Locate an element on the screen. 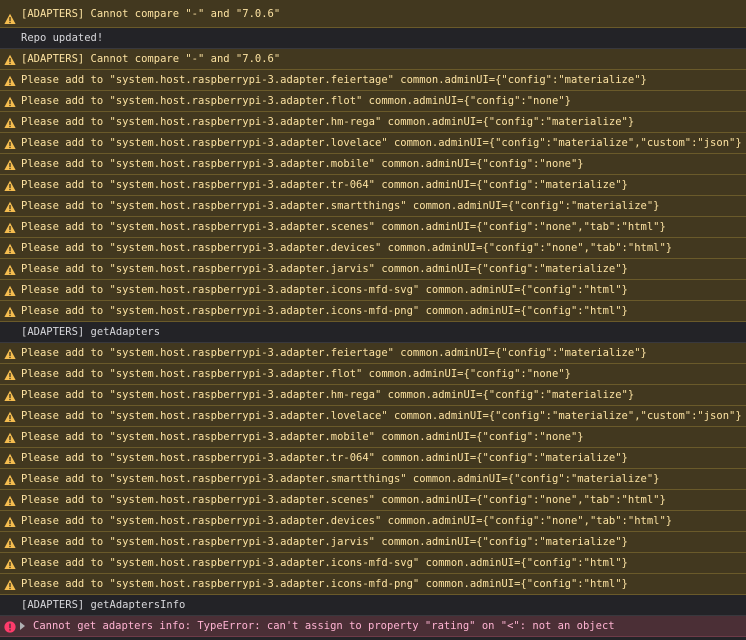 The image size is (746, 640). console-log-row: Repo updated! is located at coordinates (373, 38).